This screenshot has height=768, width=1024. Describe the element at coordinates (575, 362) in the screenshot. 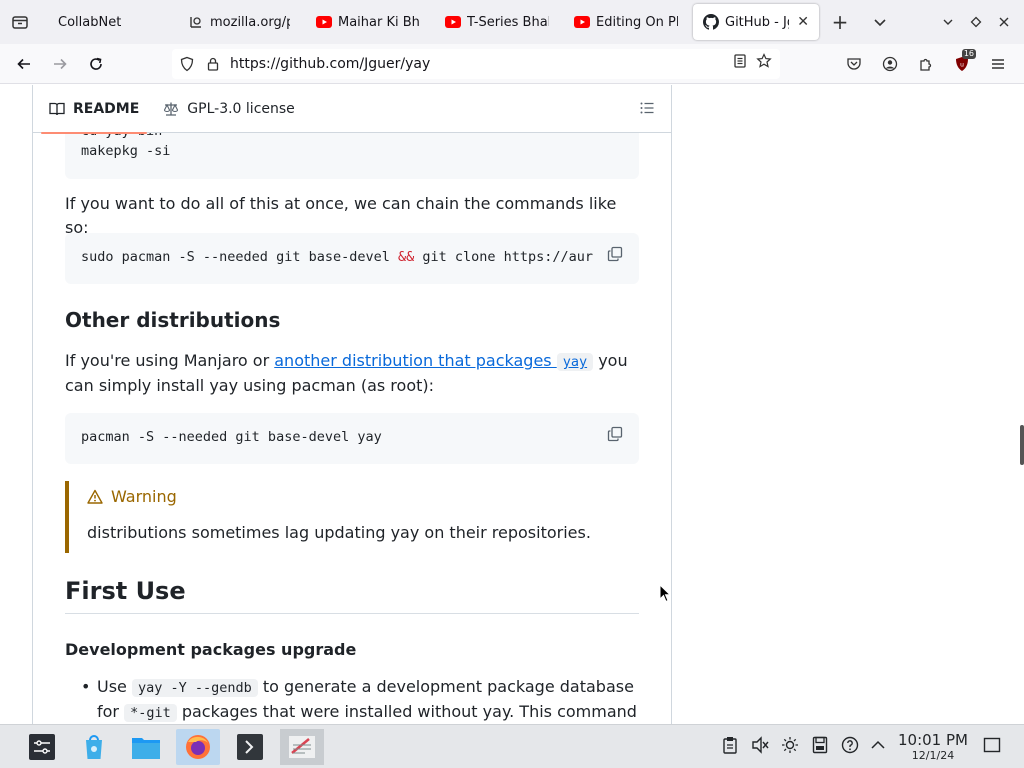

I see `inline-code: yay` at that location.